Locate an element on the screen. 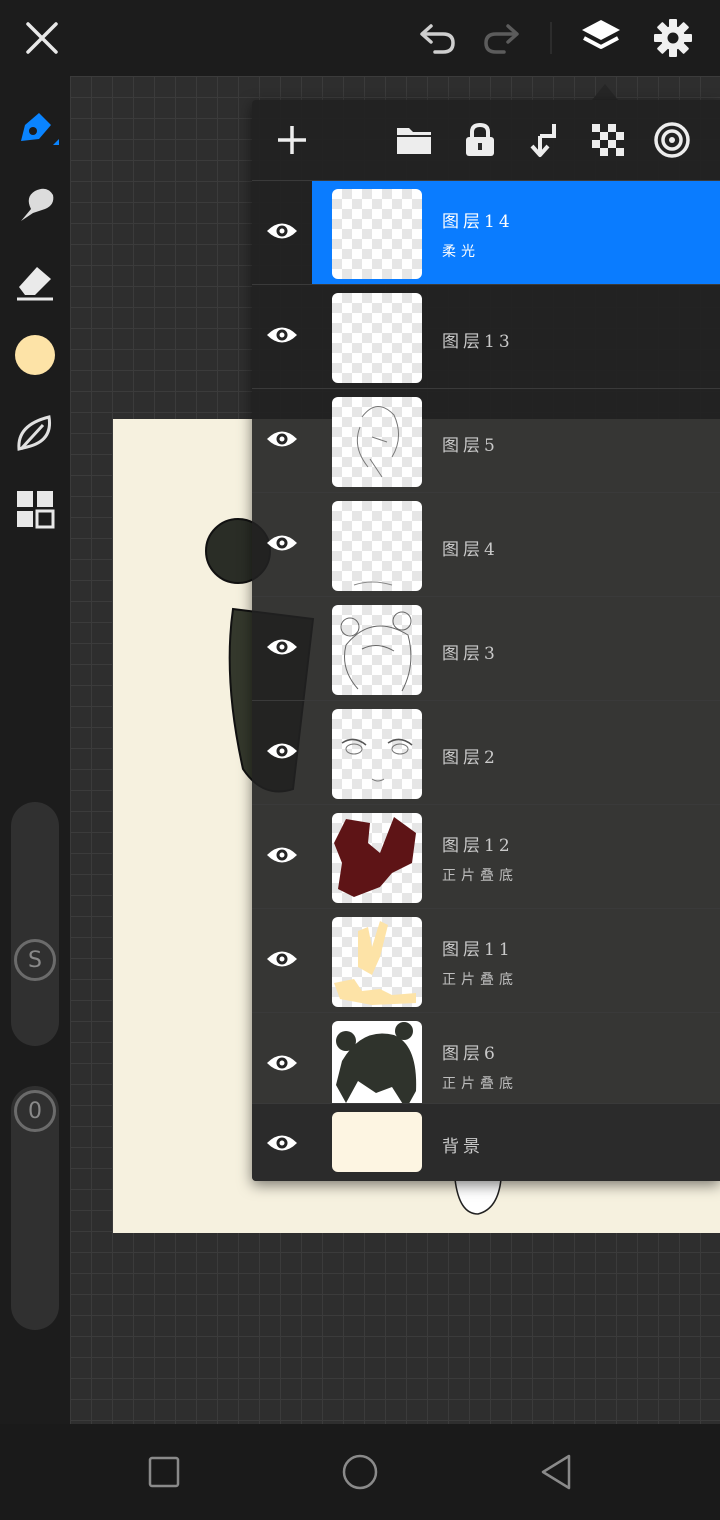 This screenshot has width=720, height=1520. layer-name: 图层4 is located at coordinates (470, 550).